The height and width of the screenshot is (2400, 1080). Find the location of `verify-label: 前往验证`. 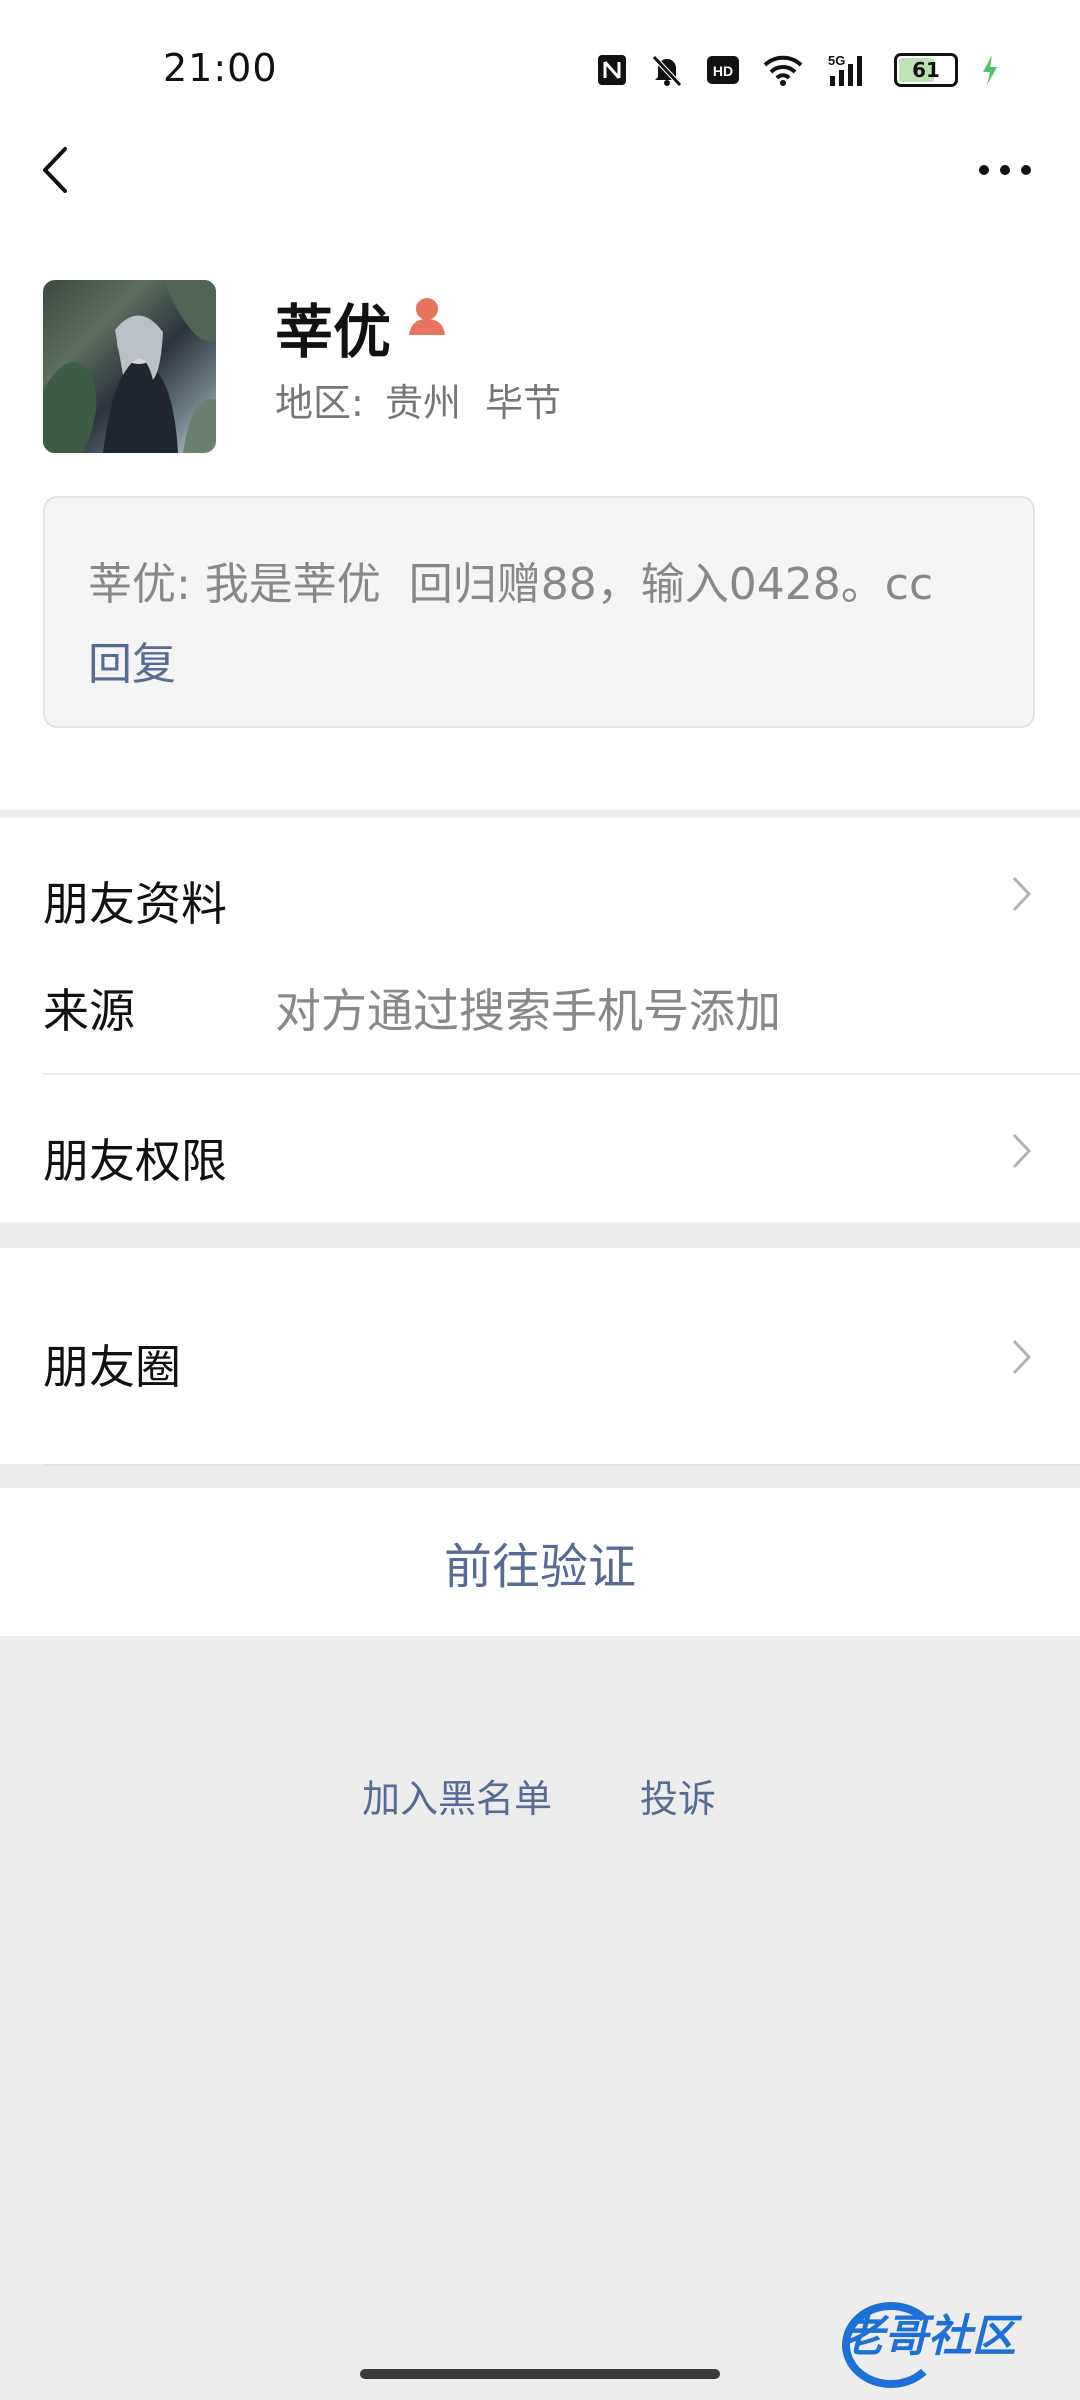

verify-label: 前往验证 is located at coordinates (539, 1567).